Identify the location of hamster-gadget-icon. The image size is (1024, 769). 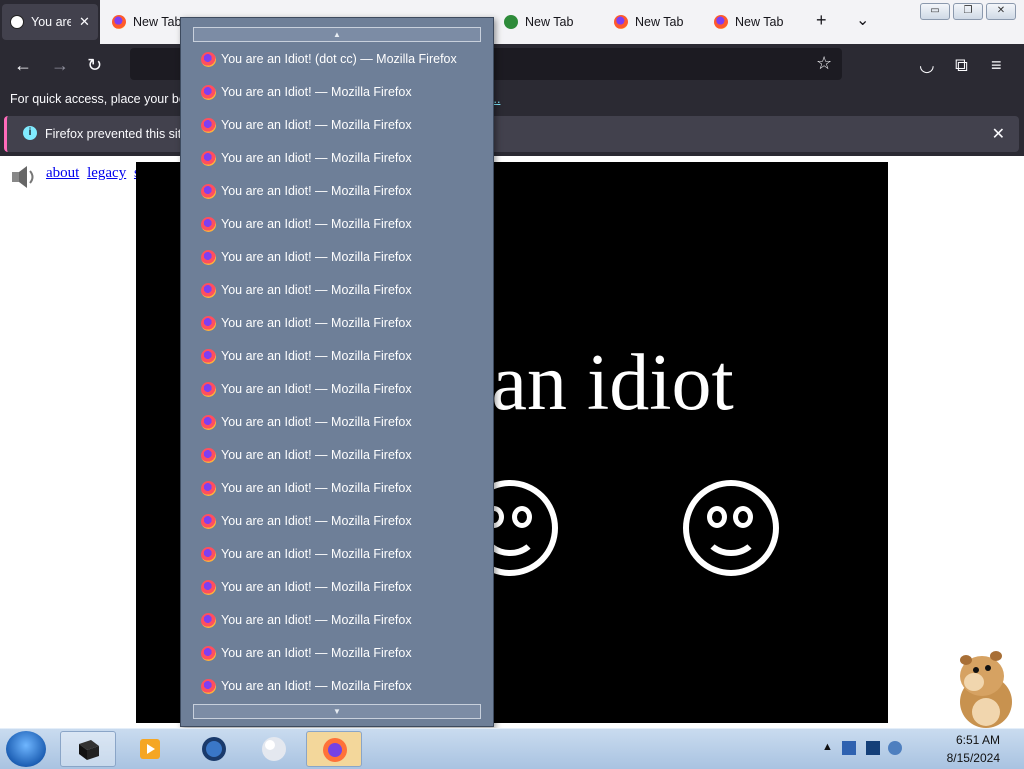
(980, 688).